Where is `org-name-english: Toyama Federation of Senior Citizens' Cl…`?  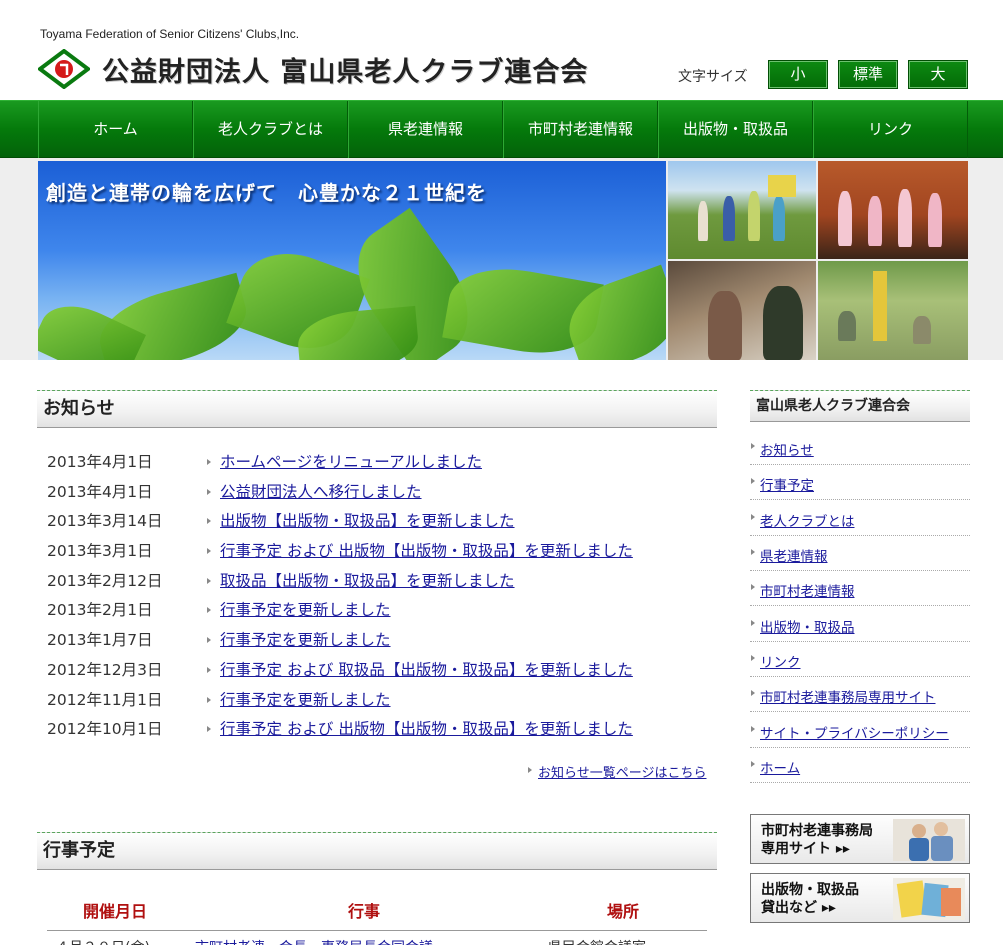
org-name-english: Toyama Federation of Senior Citizens' Cl… is located at coordinates (170, 34).